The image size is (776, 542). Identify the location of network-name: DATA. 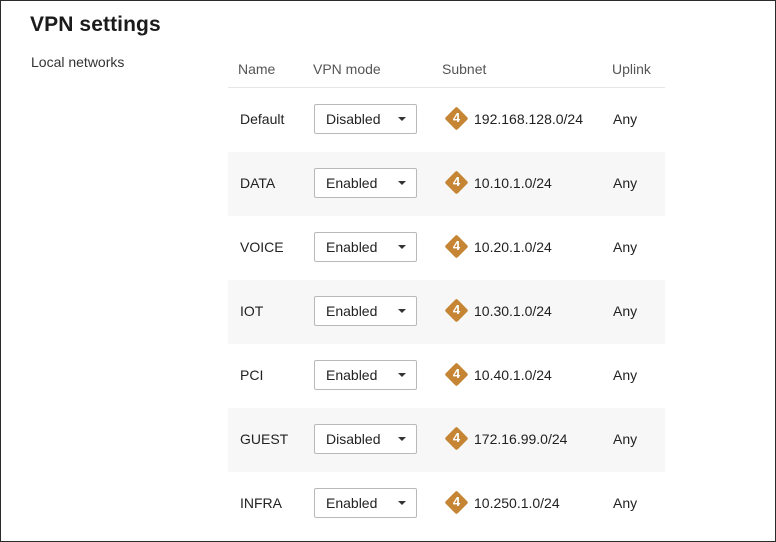
(258, 183).